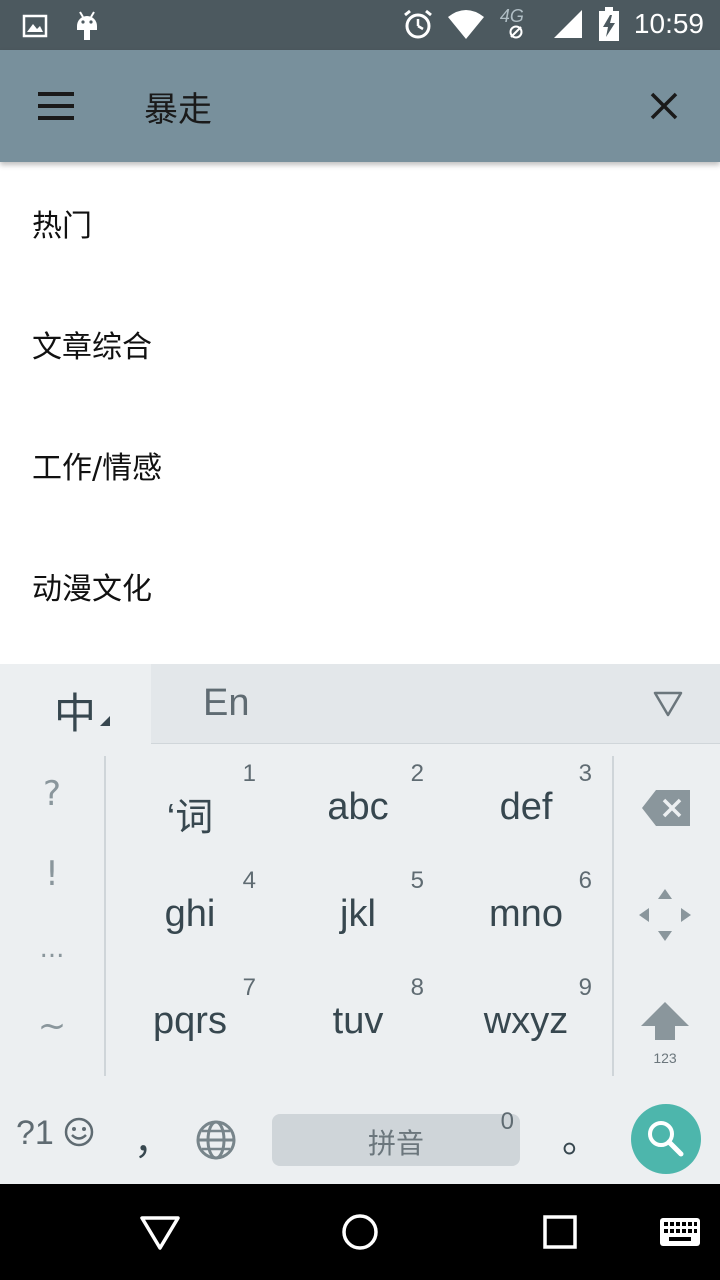 The height and width of the screenshot is (1280, 720). Describe the element at coordinates (79, 1132) in the screenshot. I see `smiley-icon` at that location.